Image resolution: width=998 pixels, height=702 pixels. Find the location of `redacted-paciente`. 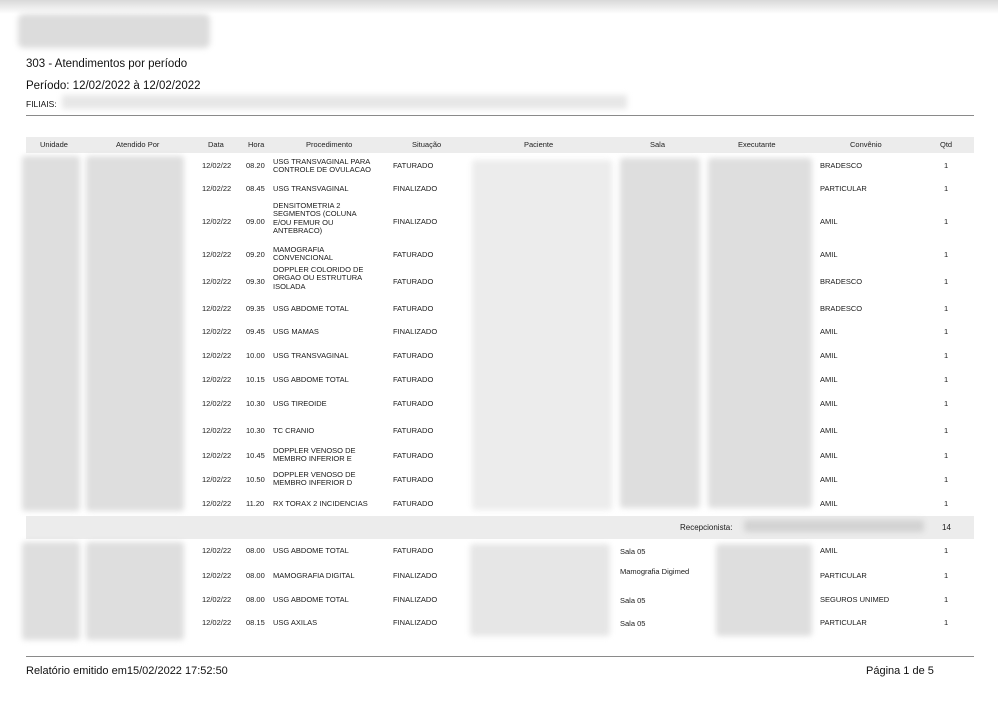

redacted-paciente is located at coordinates (542, 335).